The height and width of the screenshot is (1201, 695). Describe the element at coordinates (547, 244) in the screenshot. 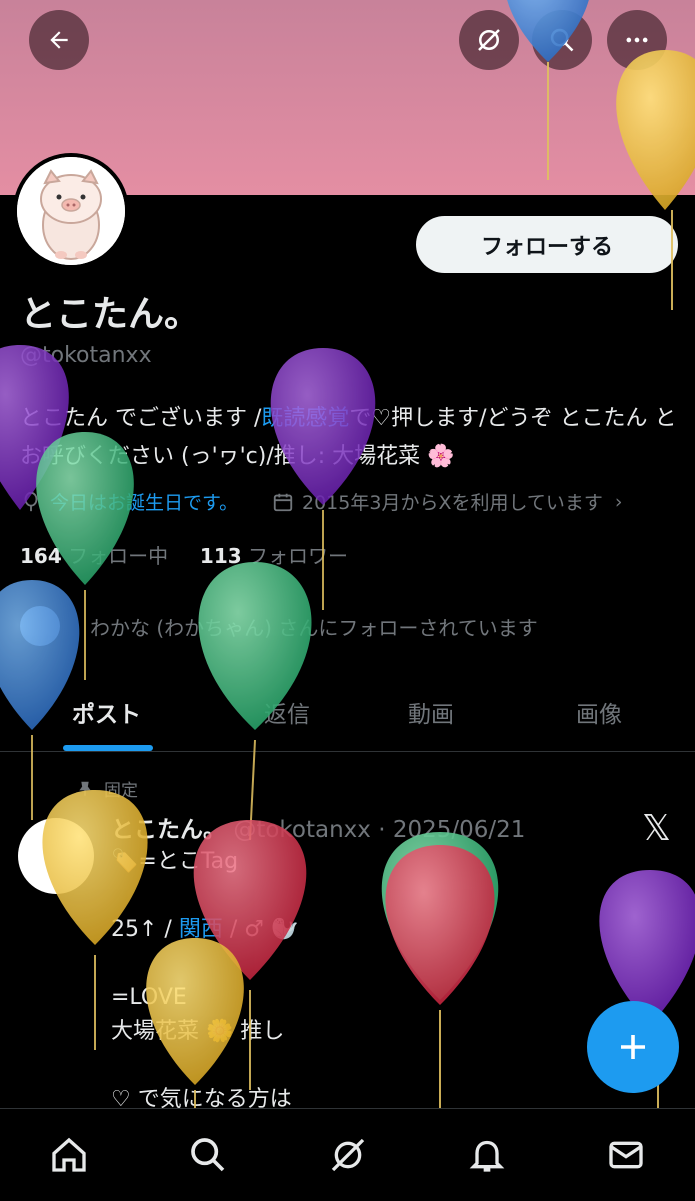

I see `follow-button: フォローする` at that location.